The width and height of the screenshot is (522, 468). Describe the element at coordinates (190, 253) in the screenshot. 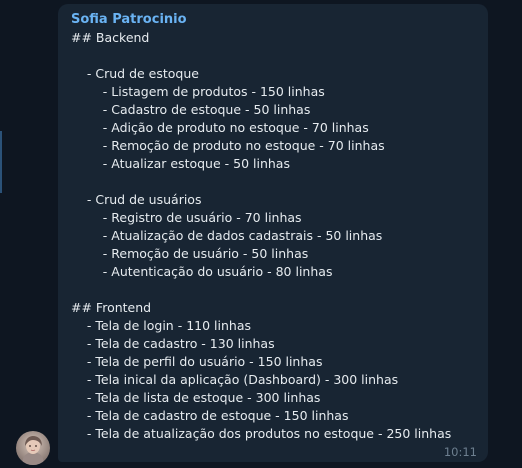

I see `message-line: - Remoção de usuário - 50 linhas` at that location.